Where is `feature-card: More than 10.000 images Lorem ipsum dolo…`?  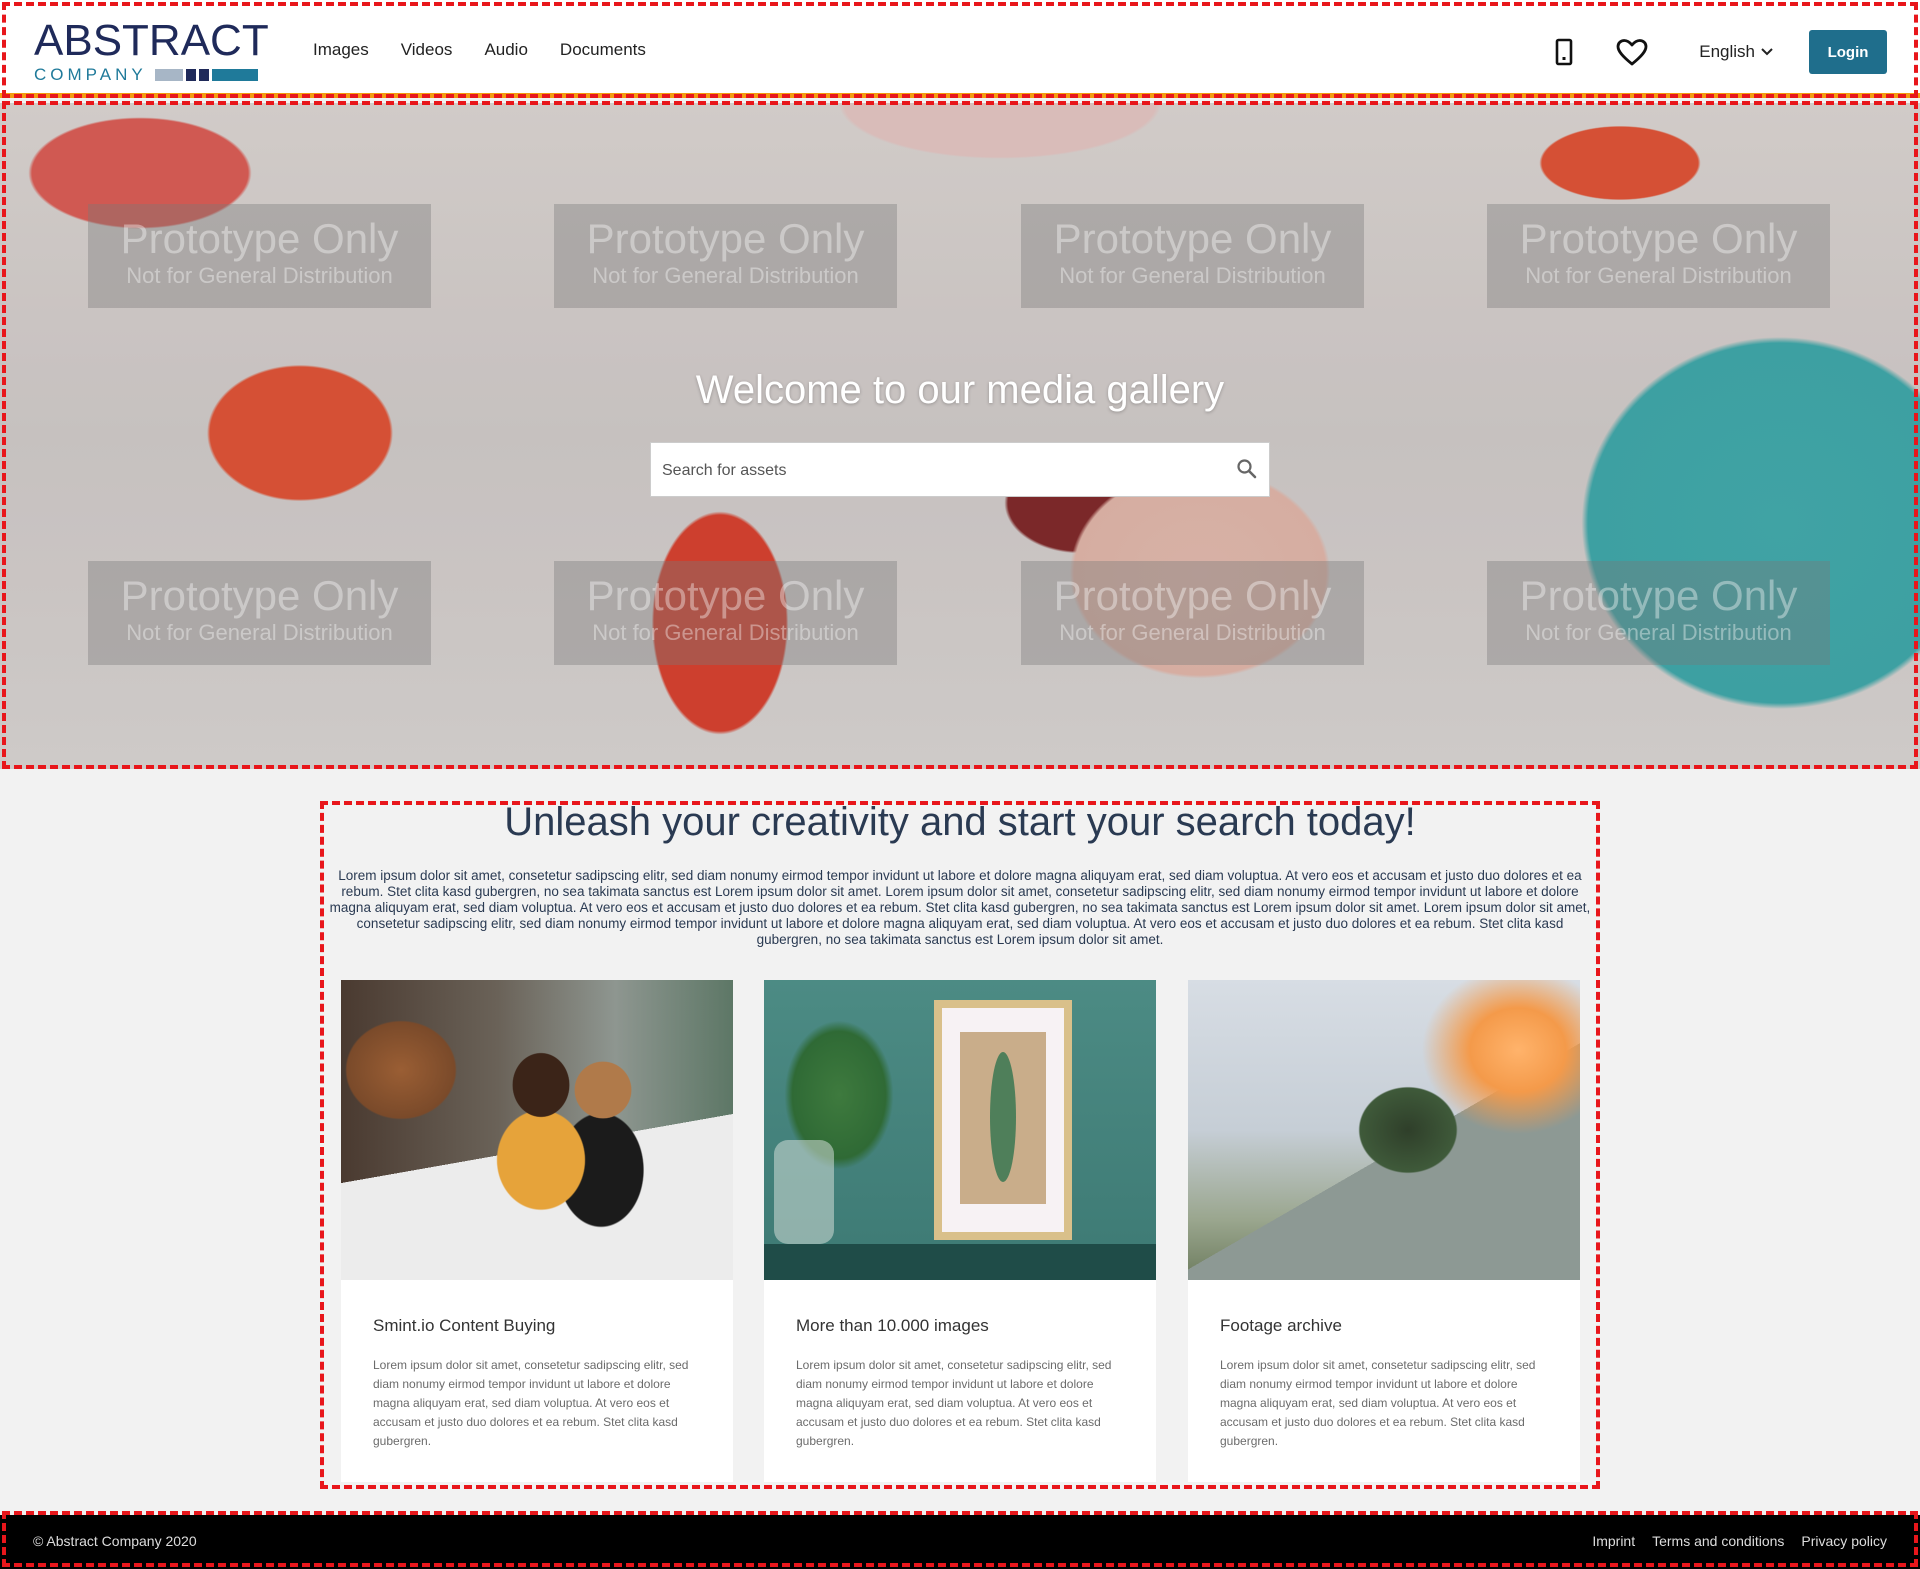
feature-card: More than 10.000 images Lorem ipsum dolo… is located at coordinates (960, 1231).